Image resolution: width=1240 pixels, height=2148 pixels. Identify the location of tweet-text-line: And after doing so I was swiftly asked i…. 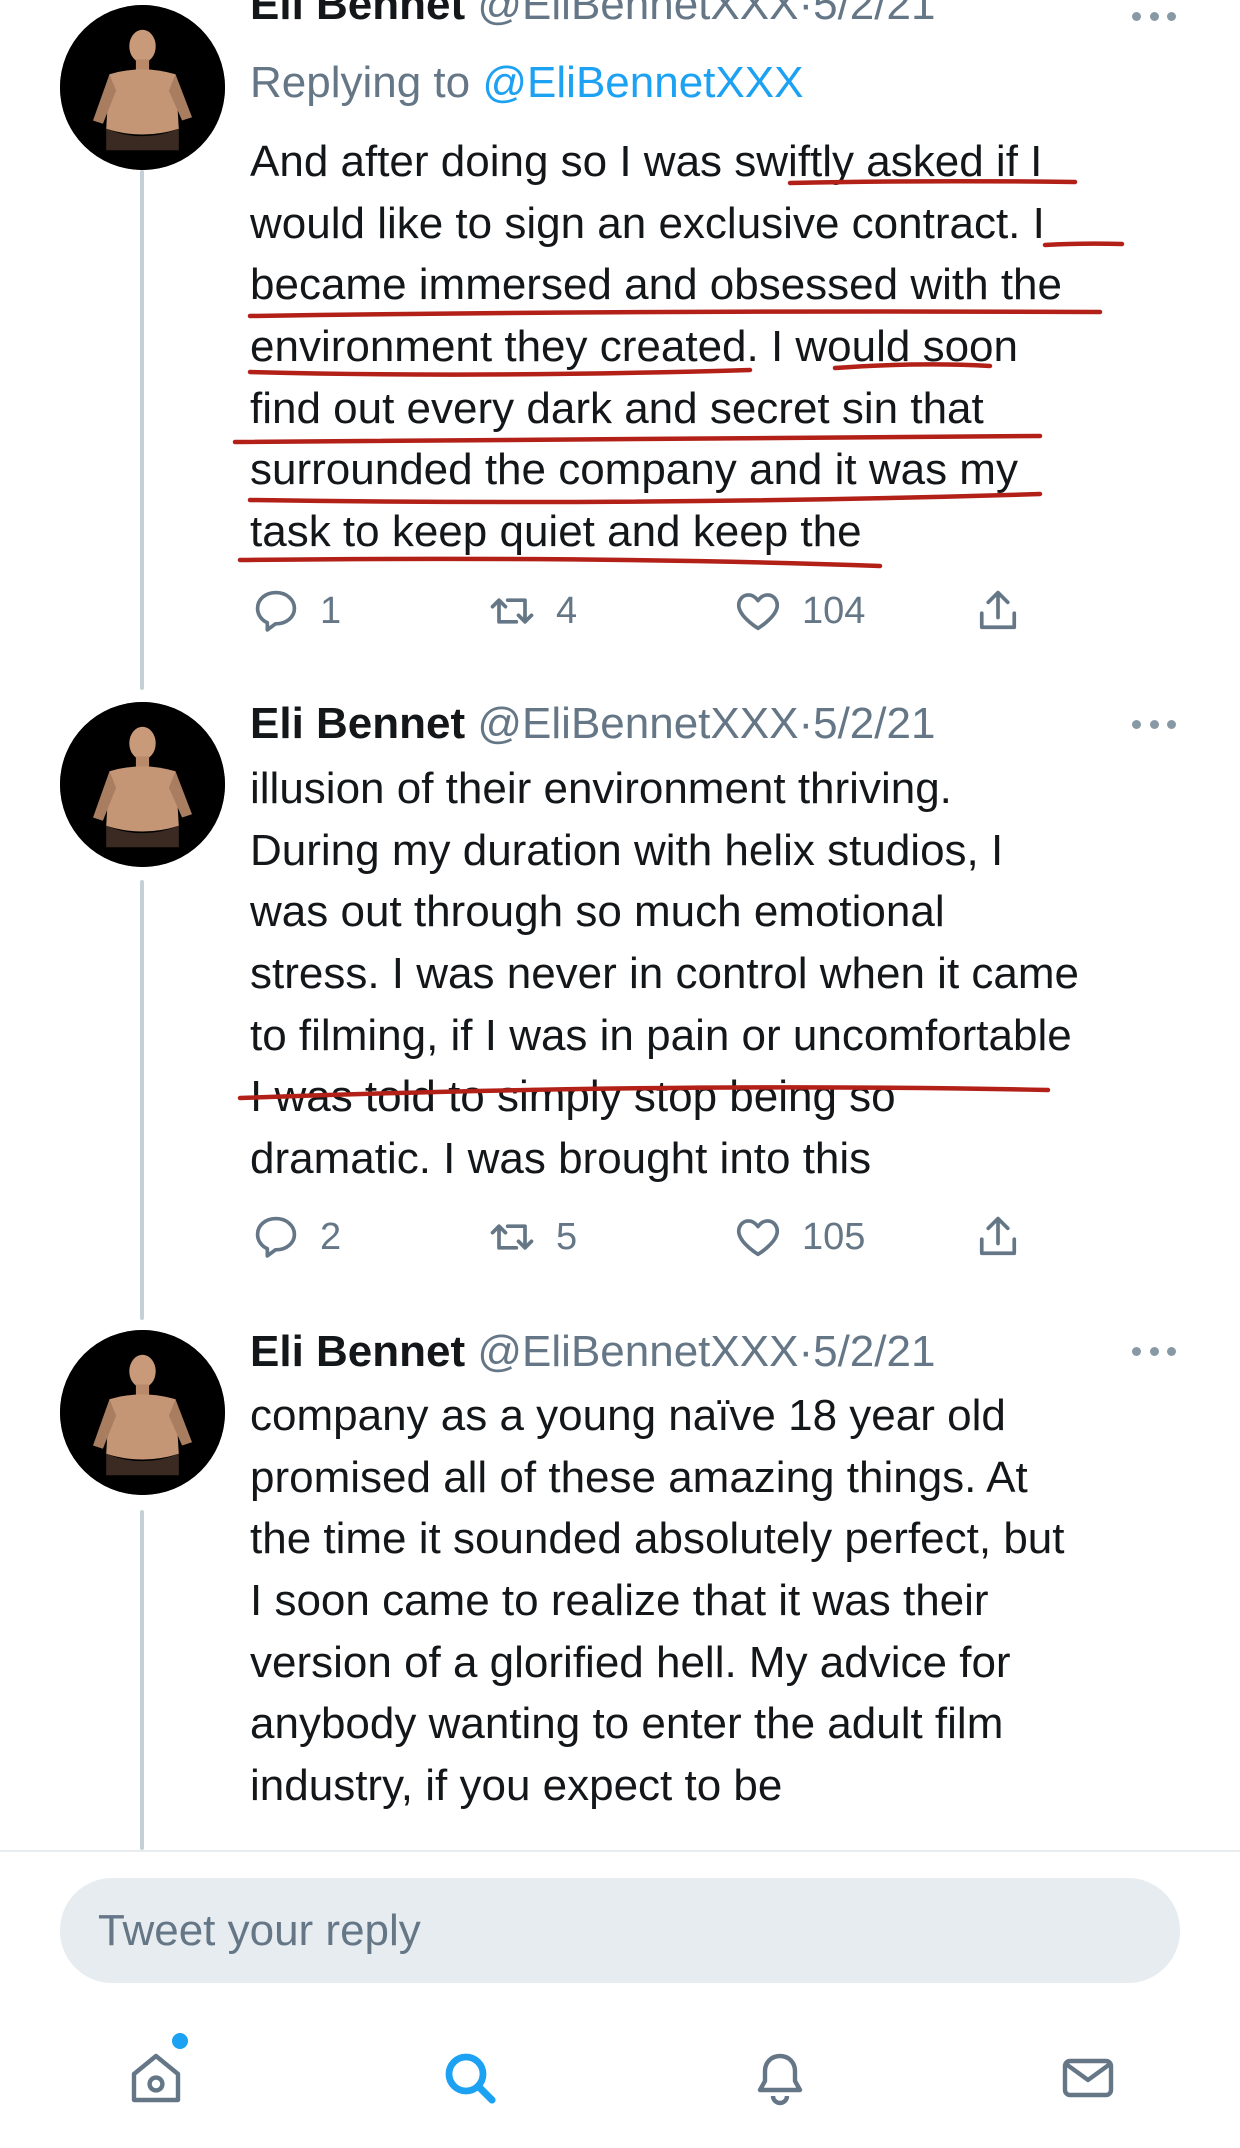
(646, 161).